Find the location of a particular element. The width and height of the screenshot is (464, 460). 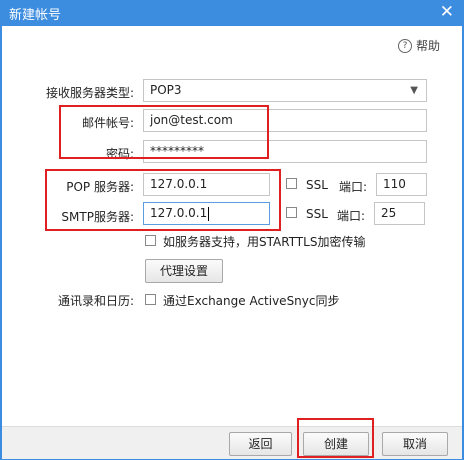

smtp-port-field: 25 is located at coordinates (399, 213).